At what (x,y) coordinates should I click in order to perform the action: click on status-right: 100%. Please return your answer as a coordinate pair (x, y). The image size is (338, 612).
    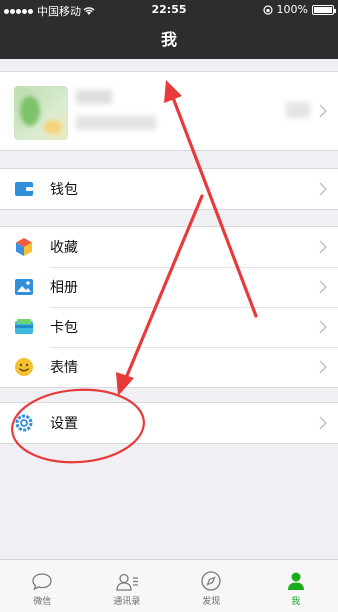
    Looking at the image, I should click on (299, 9).